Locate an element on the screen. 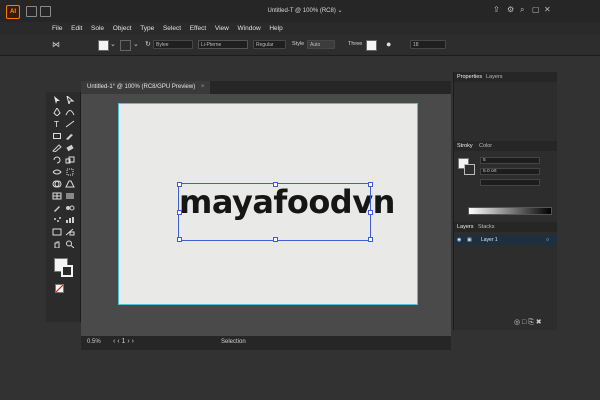  handle-bottom-middle is located at coordinates (275, 239).